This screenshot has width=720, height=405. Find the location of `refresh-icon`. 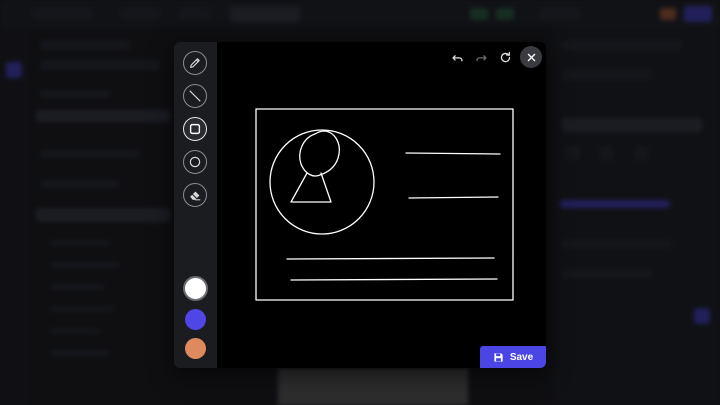

refresh-icon is located at coordinates (505, 56).